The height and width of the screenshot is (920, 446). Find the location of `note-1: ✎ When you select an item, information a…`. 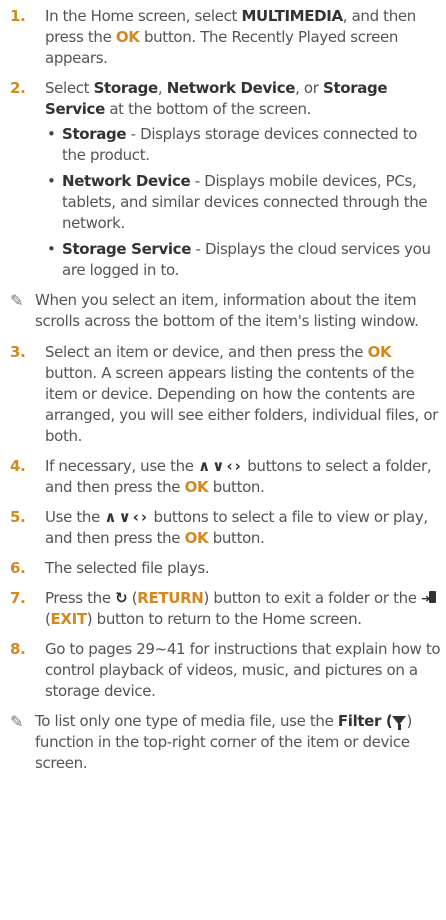

note-1: ✎ When you select an item, information a… is located at coordinates (226, 311).